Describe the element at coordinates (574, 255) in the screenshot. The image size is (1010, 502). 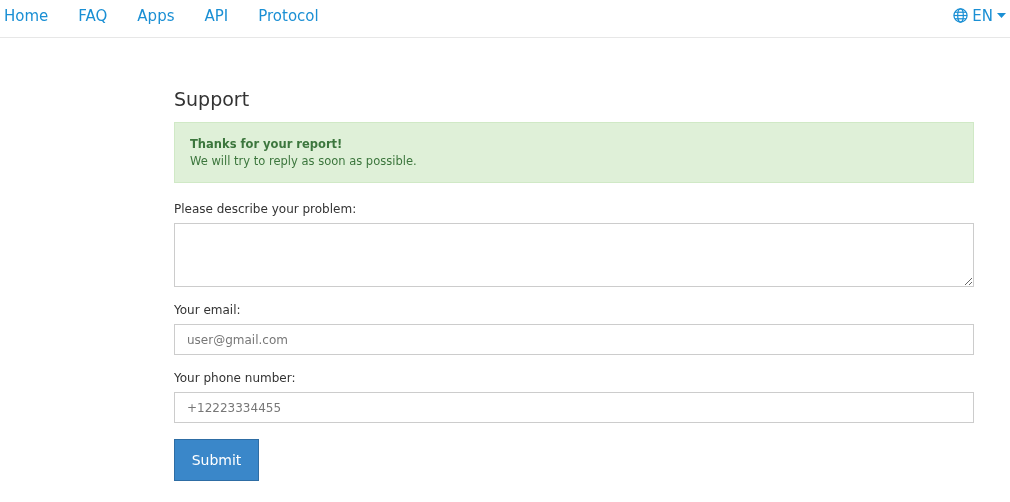
I see `problem-textarea` at that location.